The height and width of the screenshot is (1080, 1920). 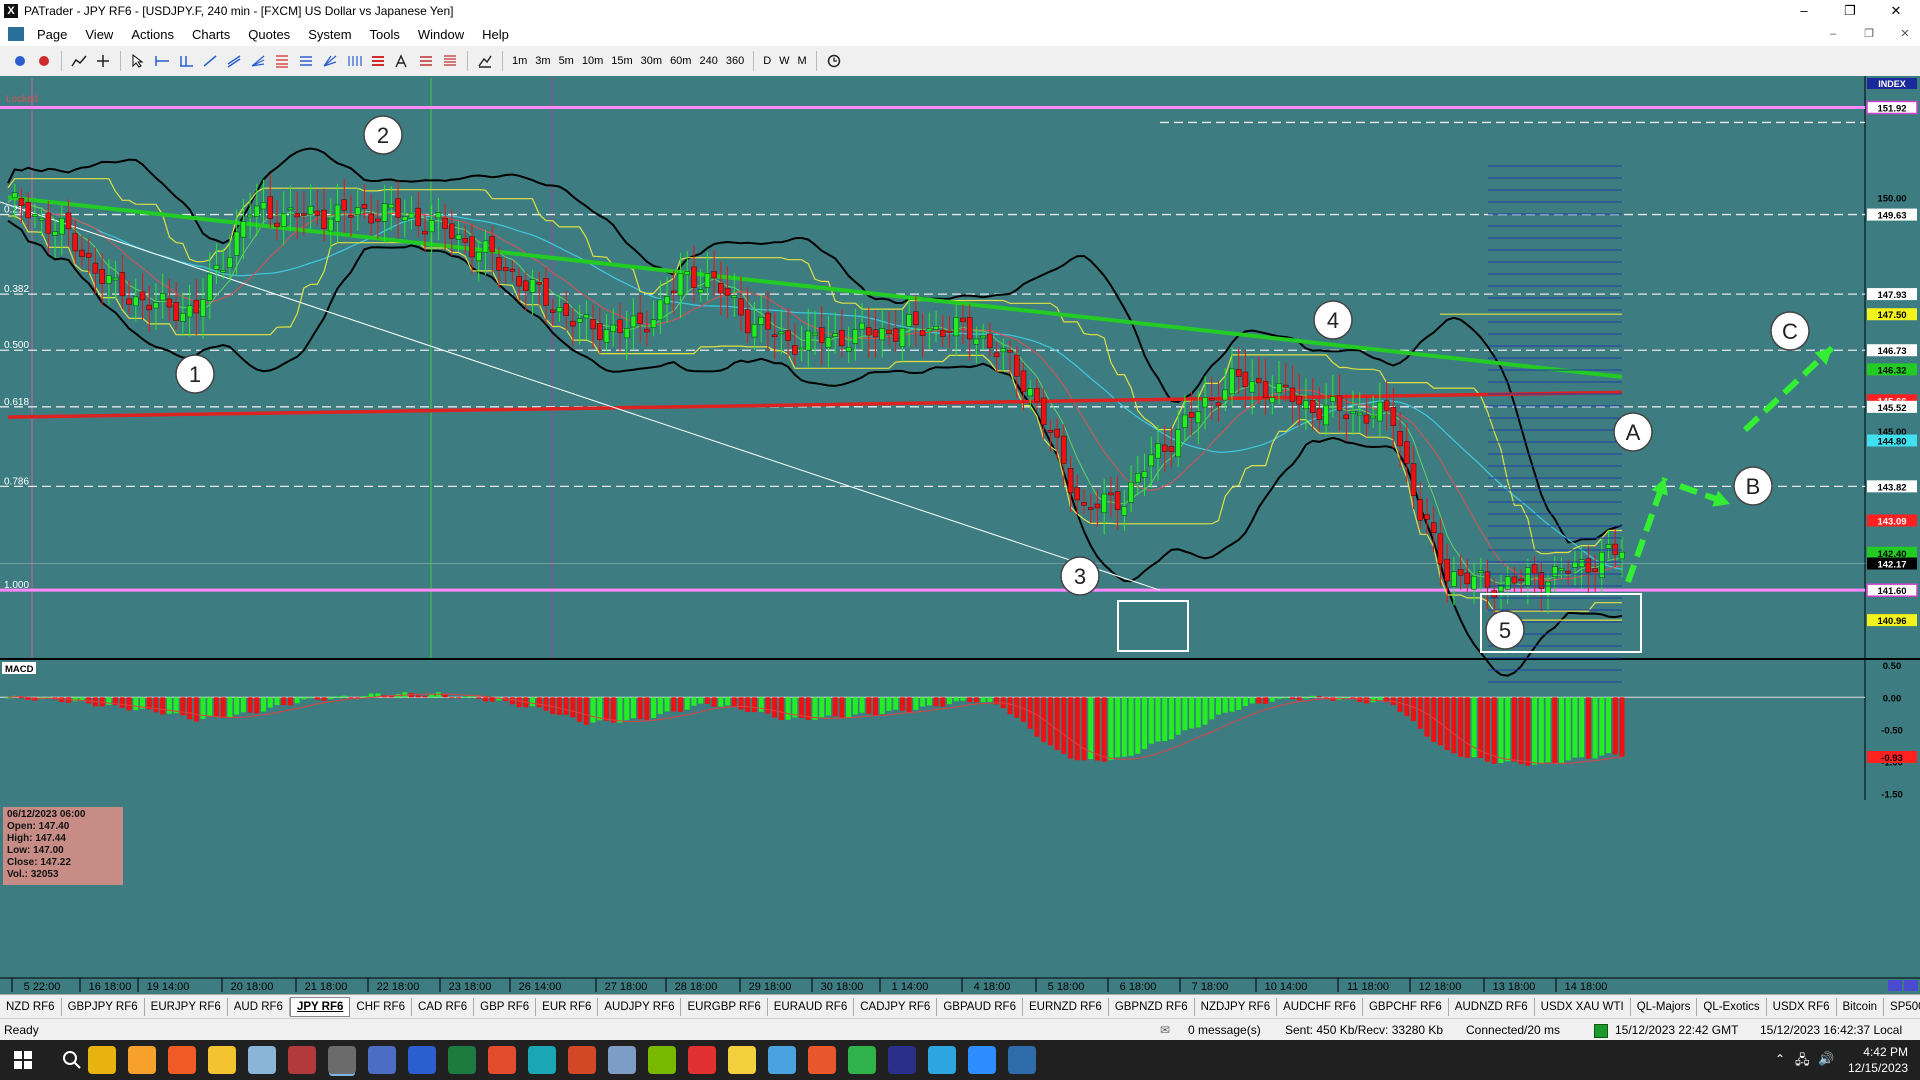 I want to click on pointer-icon, so click(x=138, y=61).